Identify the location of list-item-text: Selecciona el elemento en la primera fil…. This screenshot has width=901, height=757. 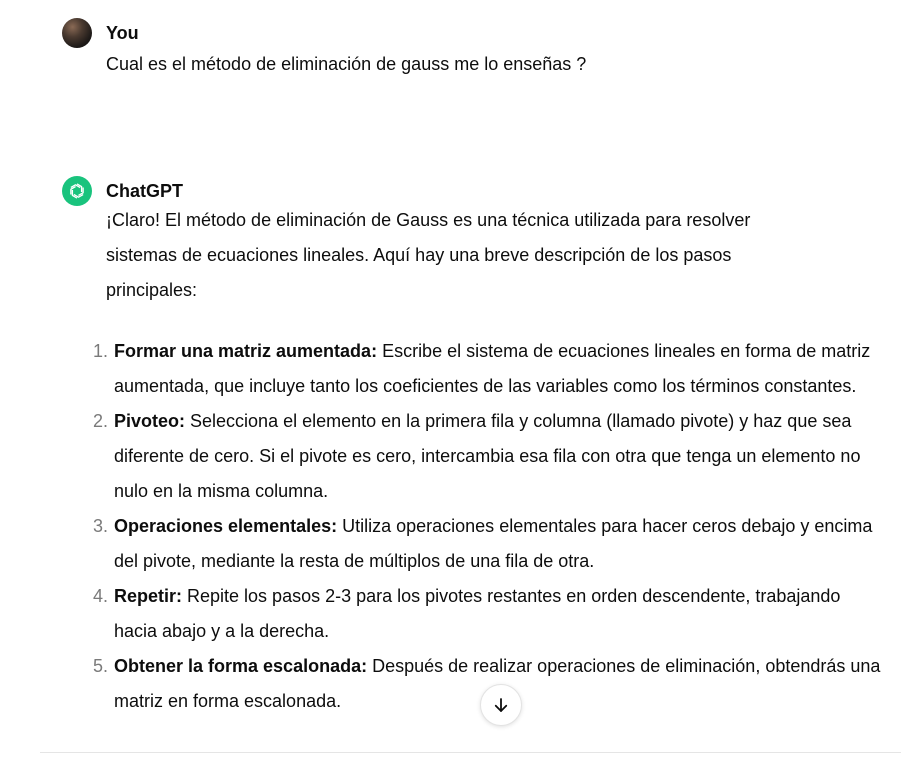
(487, 456).